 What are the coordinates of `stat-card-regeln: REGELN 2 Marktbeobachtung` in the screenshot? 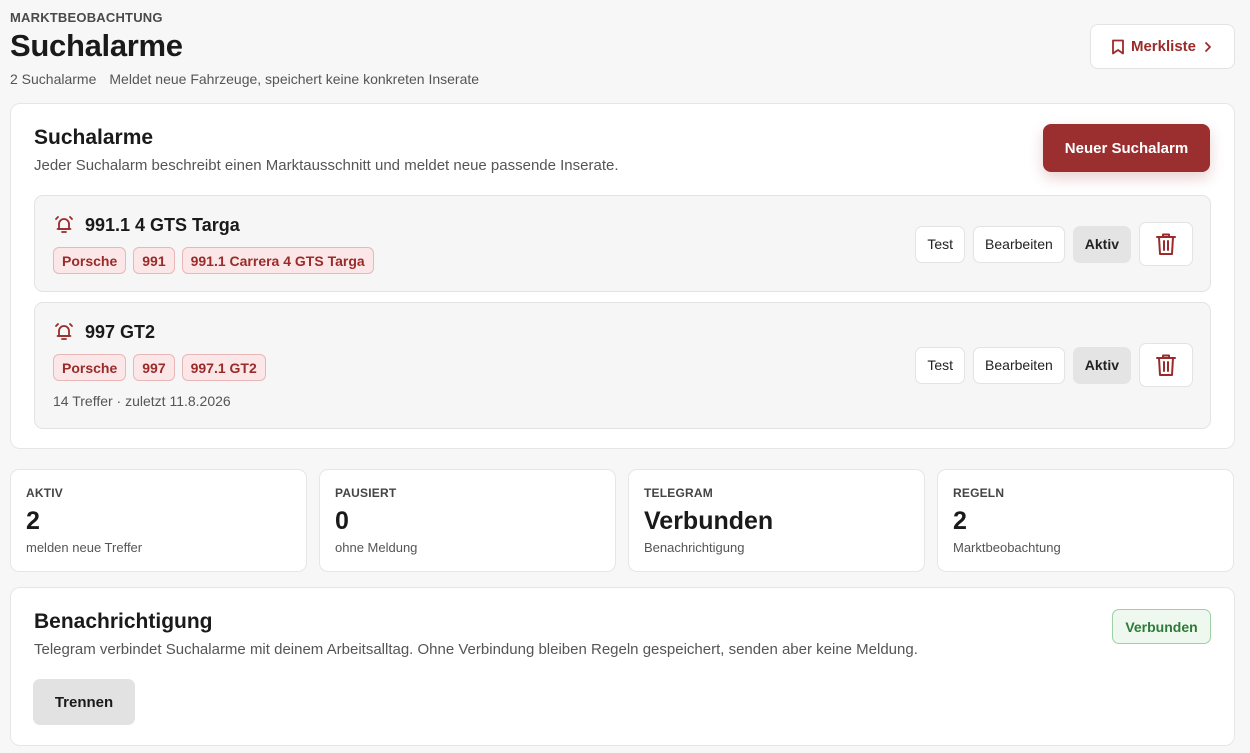 It's located at (1085, 520).